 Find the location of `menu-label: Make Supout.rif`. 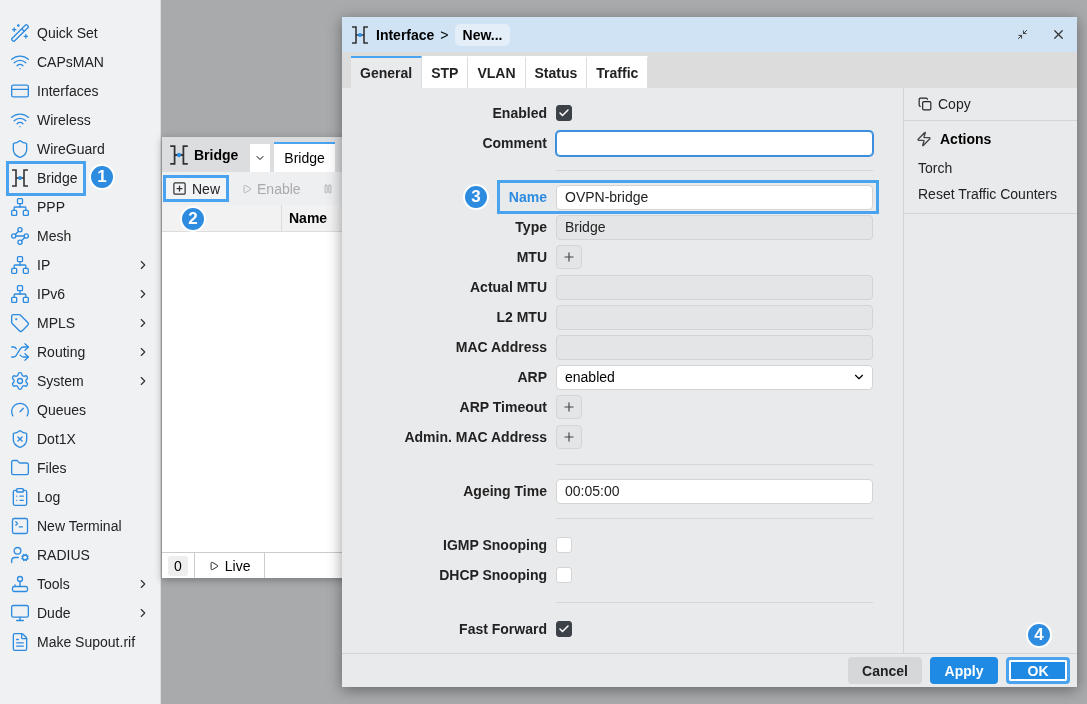

menu-label: Make Supout.rif is located at coordinates (86, 641).